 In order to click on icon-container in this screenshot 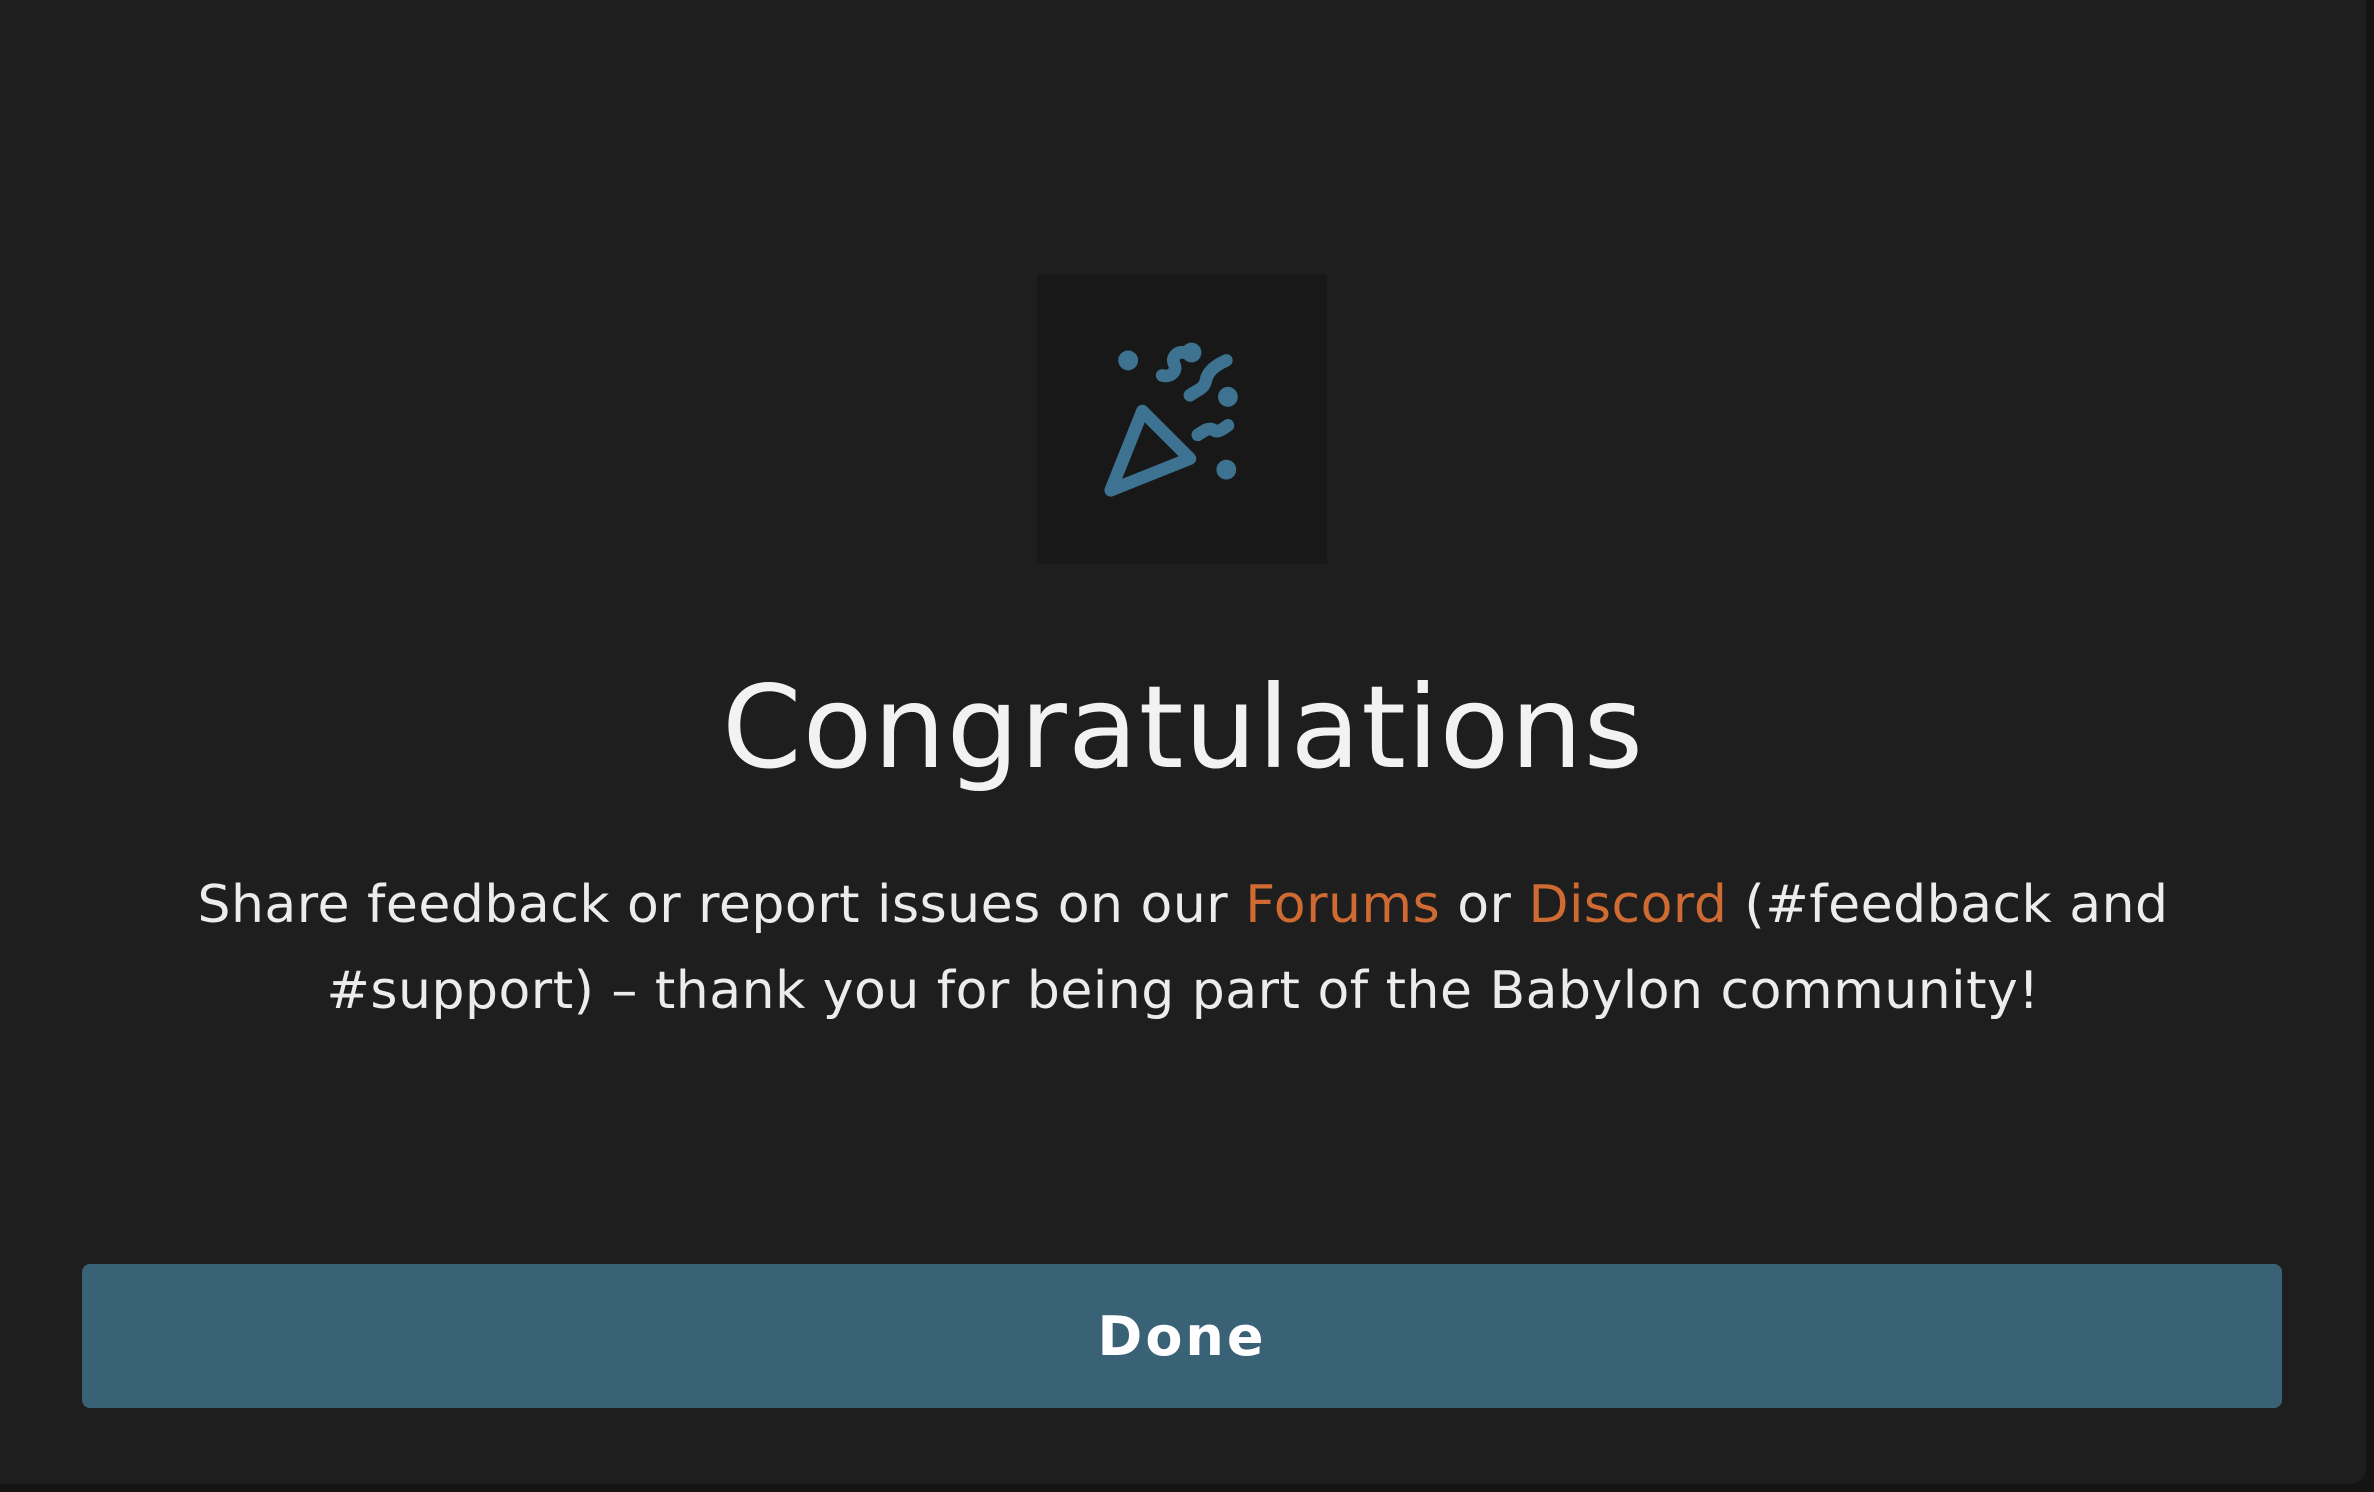, I will do `click(1182, 419)`.